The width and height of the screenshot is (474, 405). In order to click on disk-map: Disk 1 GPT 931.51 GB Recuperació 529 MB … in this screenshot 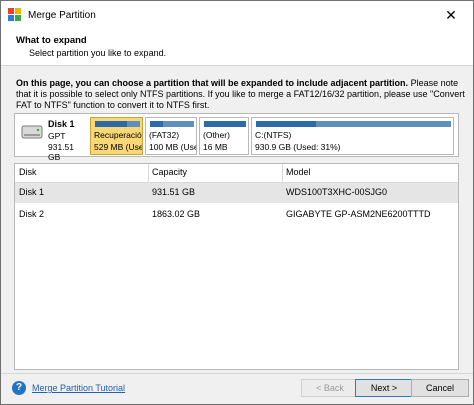, I will do `click(236, 137)`.